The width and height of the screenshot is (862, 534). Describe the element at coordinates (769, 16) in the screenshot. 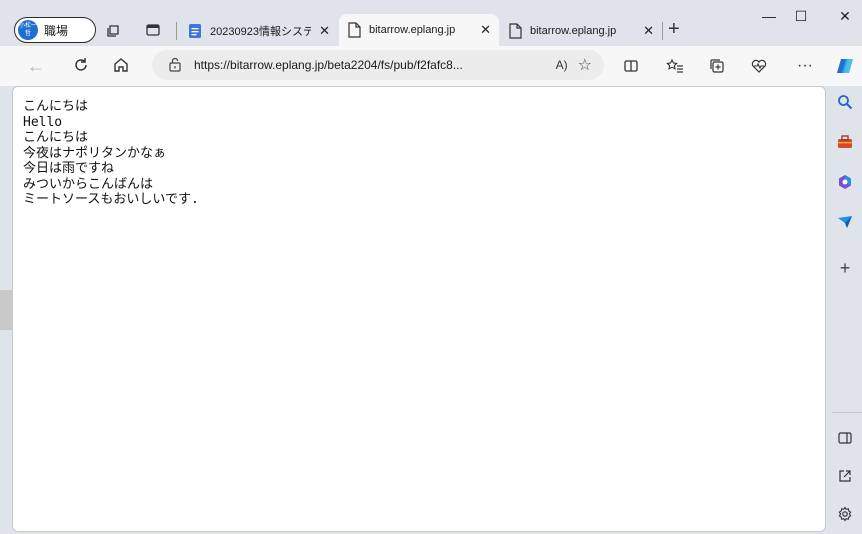

I see `minimize-button: —` at that location.